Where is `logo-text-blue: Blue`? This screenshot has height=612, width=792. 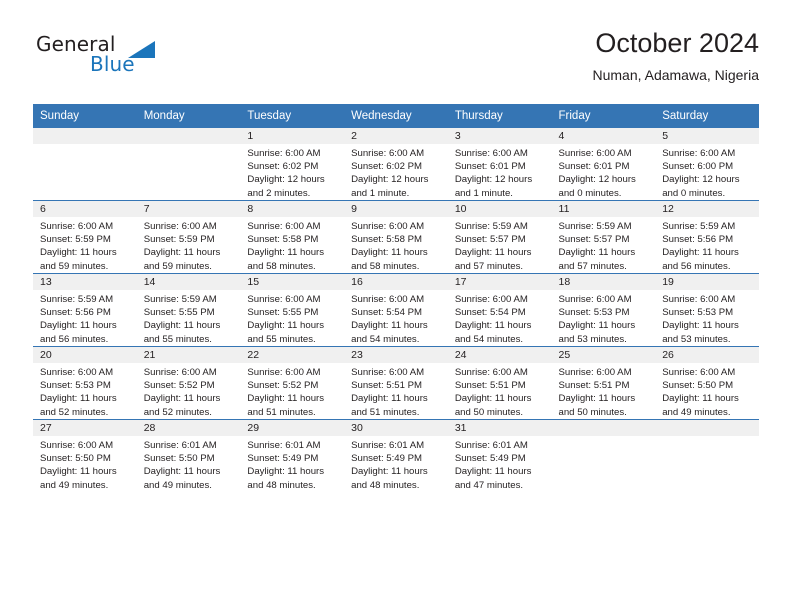
logo-text-blue: Blue is located at coordinates (112, 64).